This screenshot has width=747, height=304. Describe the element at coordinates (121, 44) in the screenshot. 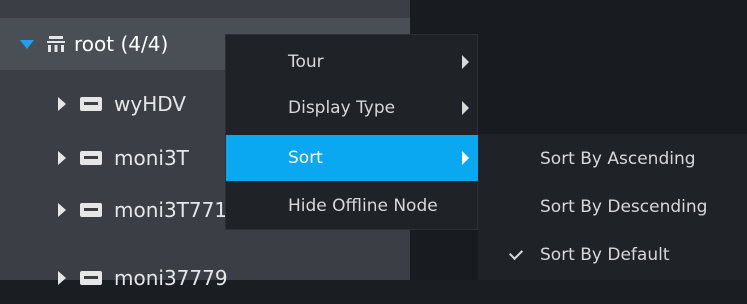

I see `root-node-label: root (4/4)` at that location.